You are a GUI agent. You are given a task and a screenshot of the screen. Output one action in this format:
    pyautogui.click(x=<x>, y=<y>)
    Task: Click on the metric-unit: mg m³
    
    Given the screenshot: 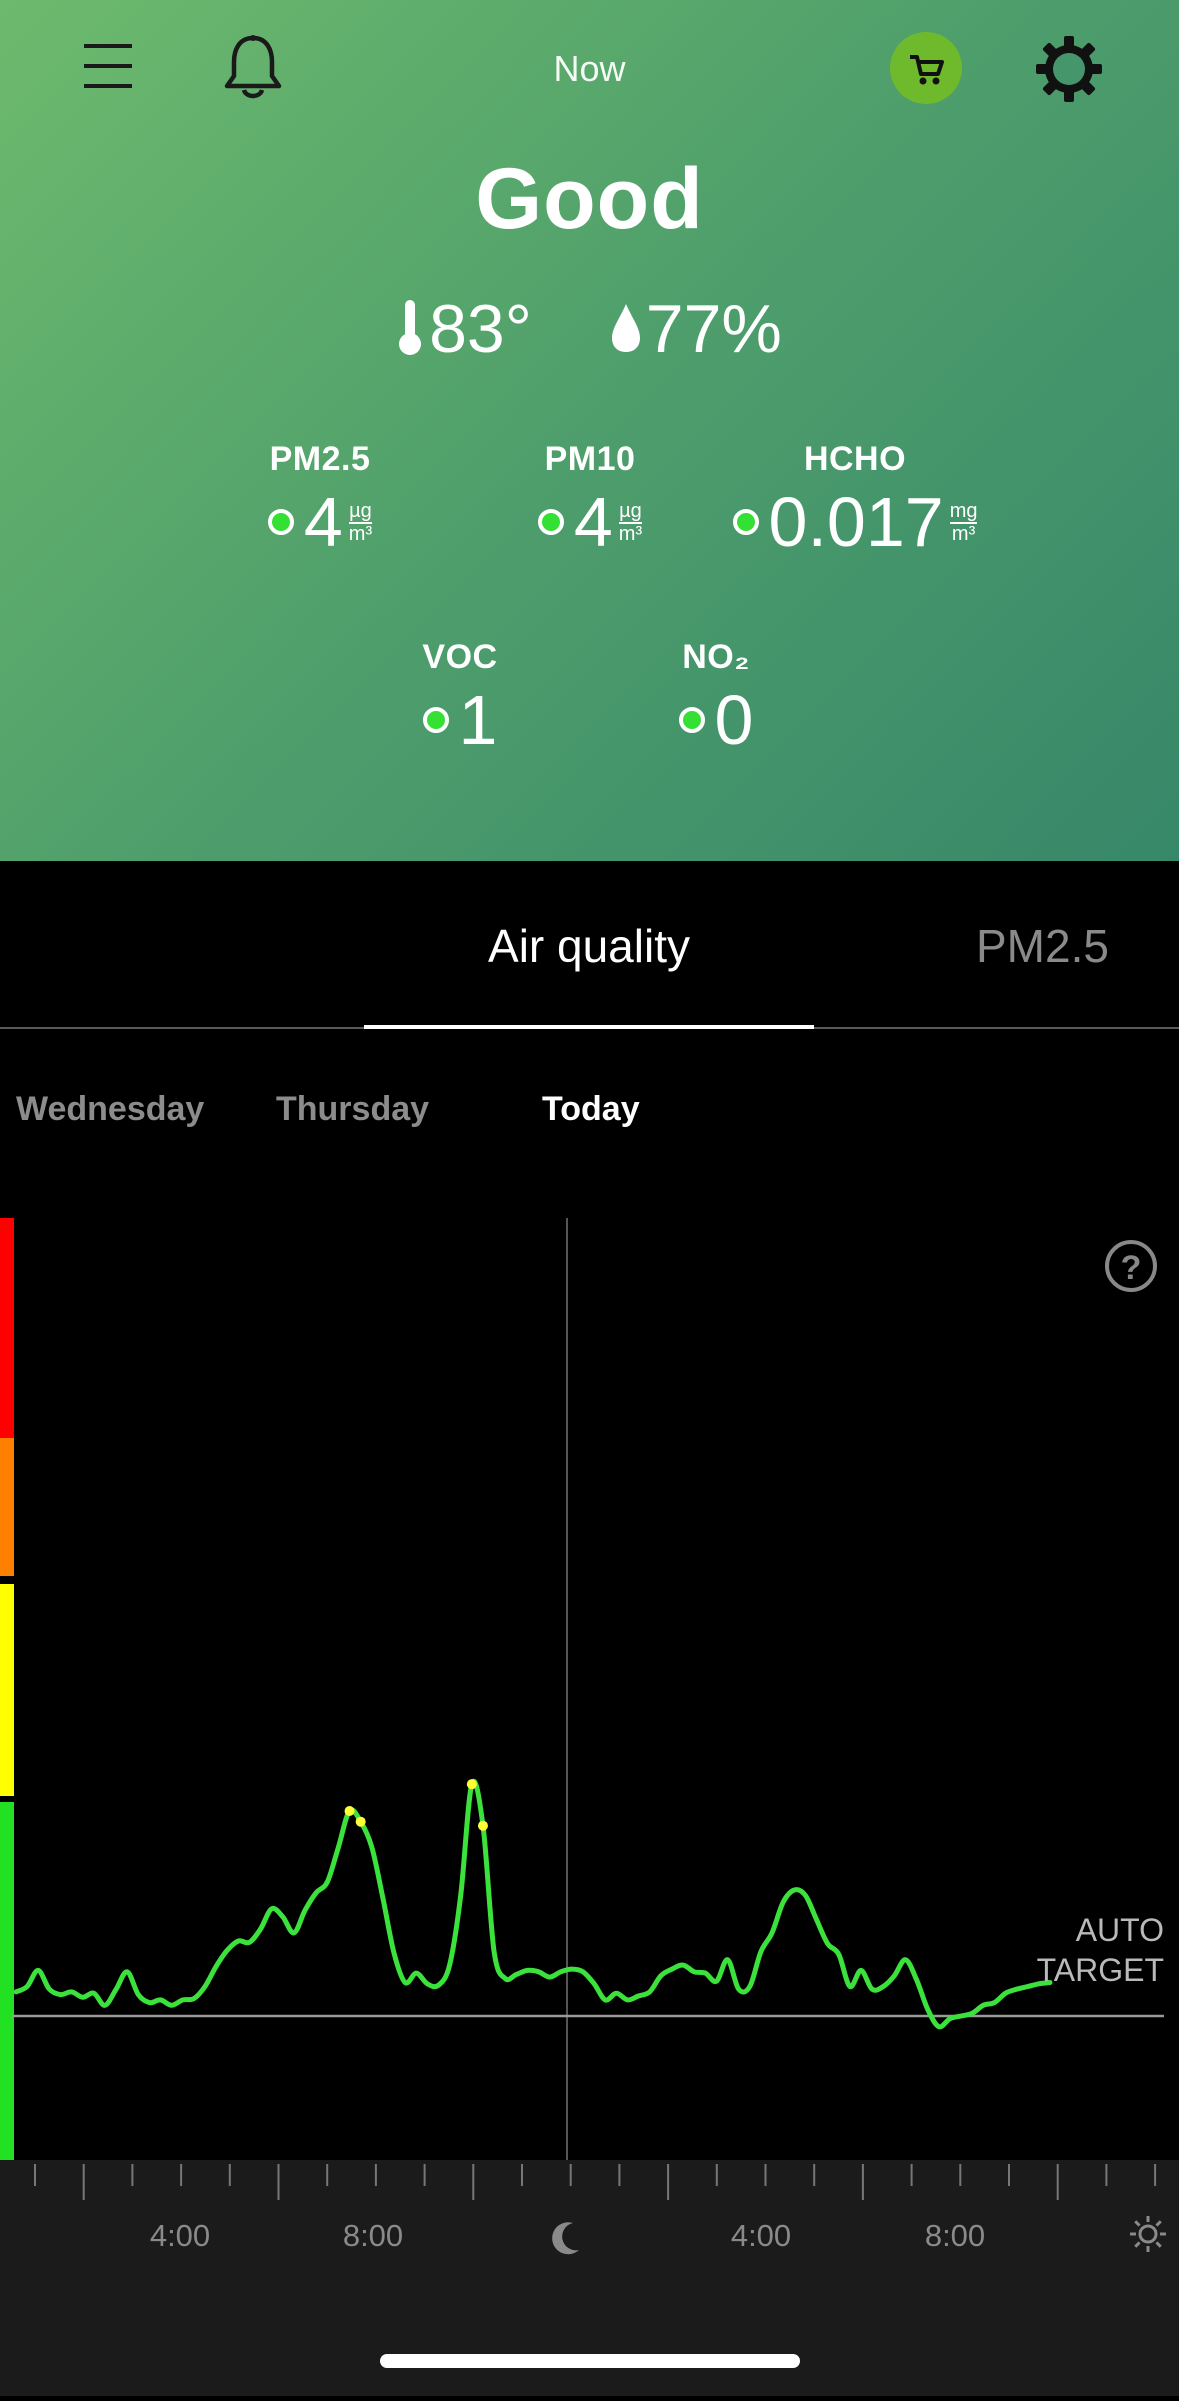 What is the action you would take?
    pyautogui.click(x=963, y=522)
    